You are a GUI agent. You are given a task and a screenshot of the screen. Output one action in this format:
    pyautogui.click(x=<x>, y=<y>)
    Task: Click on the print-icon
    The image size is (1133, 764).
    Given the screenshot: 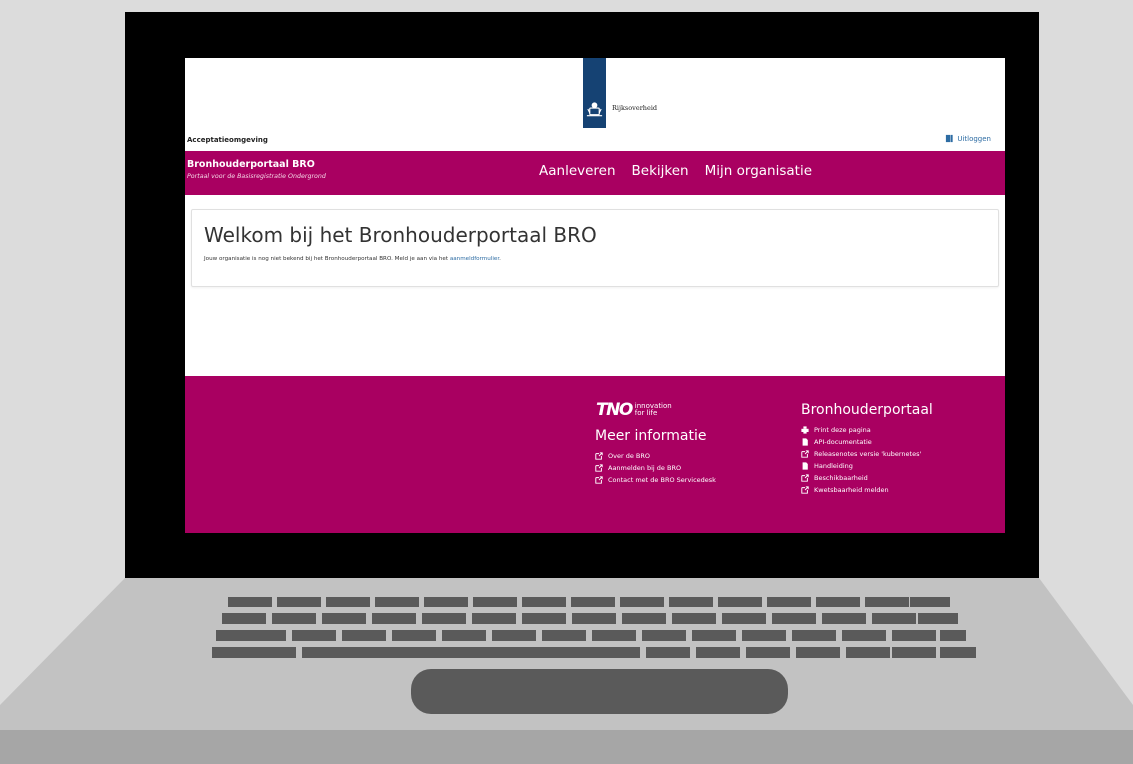 What is the action you would take?
    pyautogui.click(x=805, y=430)
    